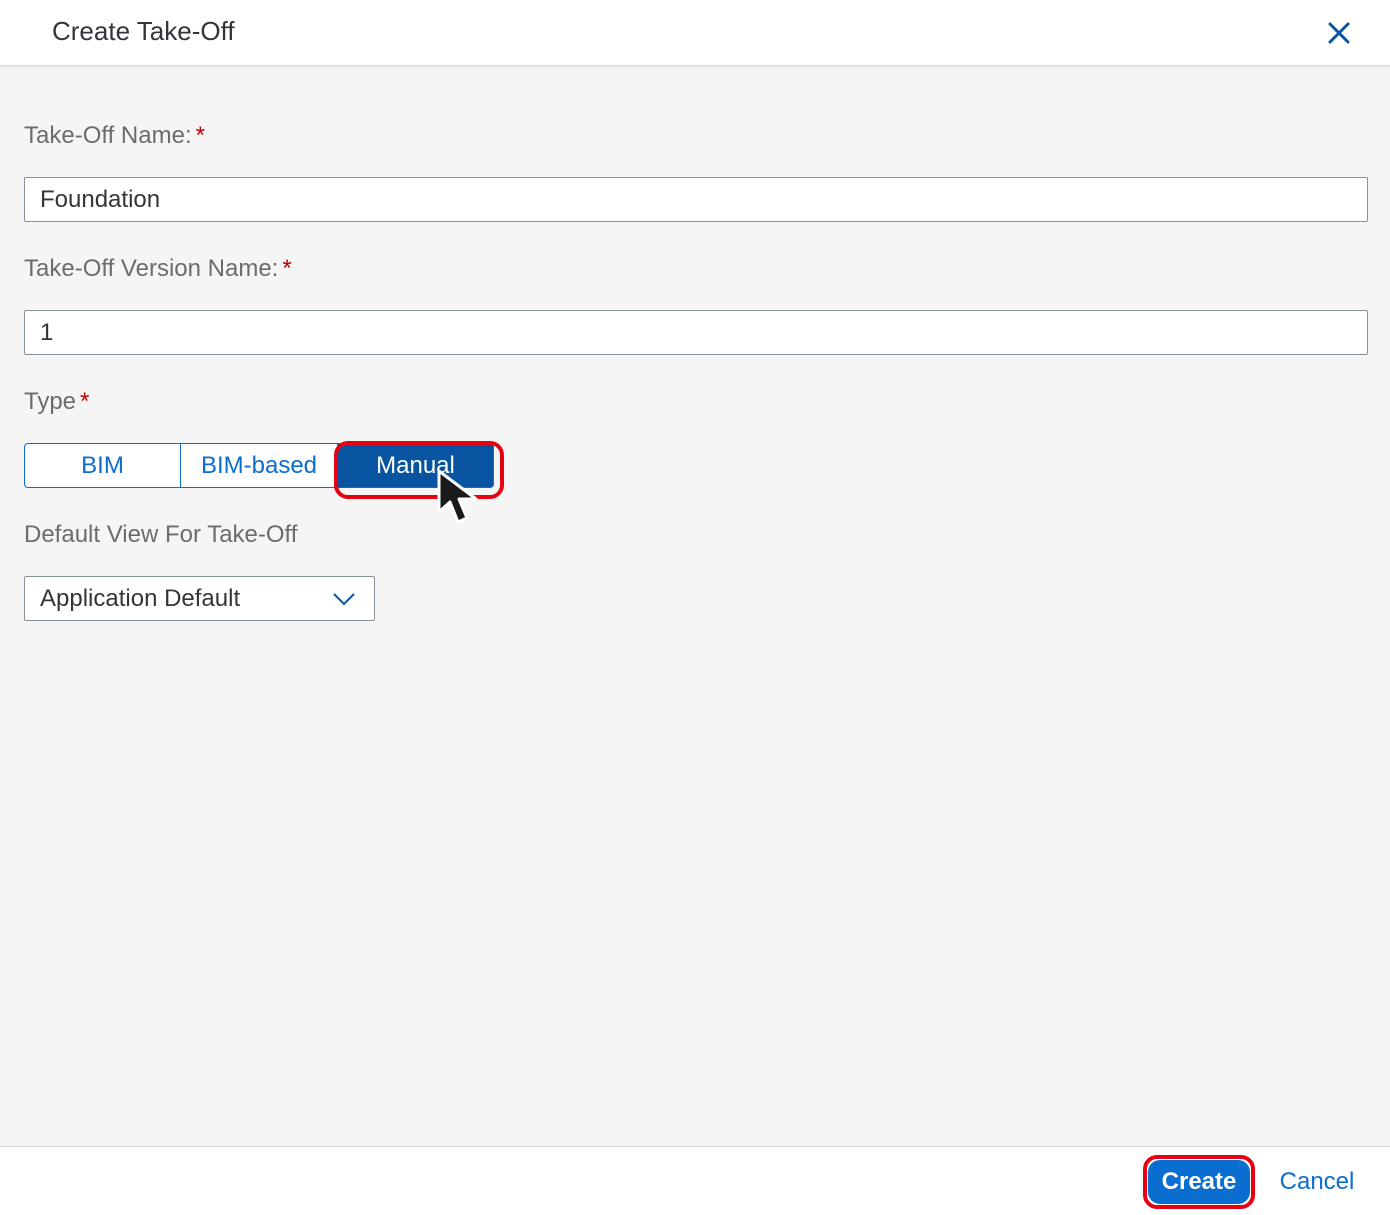 The height and width of the screenshot is (1215, 1390). What do you see at coordinates (151, 268) in the screenshot?
I see `version-name-label-text: Take-Off Version Name:` at bounding box center [151, 268].